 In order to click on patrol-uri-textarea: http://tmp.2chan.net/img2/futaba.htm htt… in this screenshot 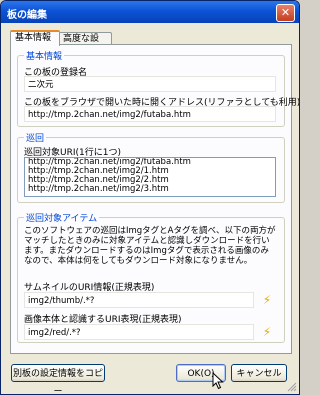, I will do `click(150, 177)`.